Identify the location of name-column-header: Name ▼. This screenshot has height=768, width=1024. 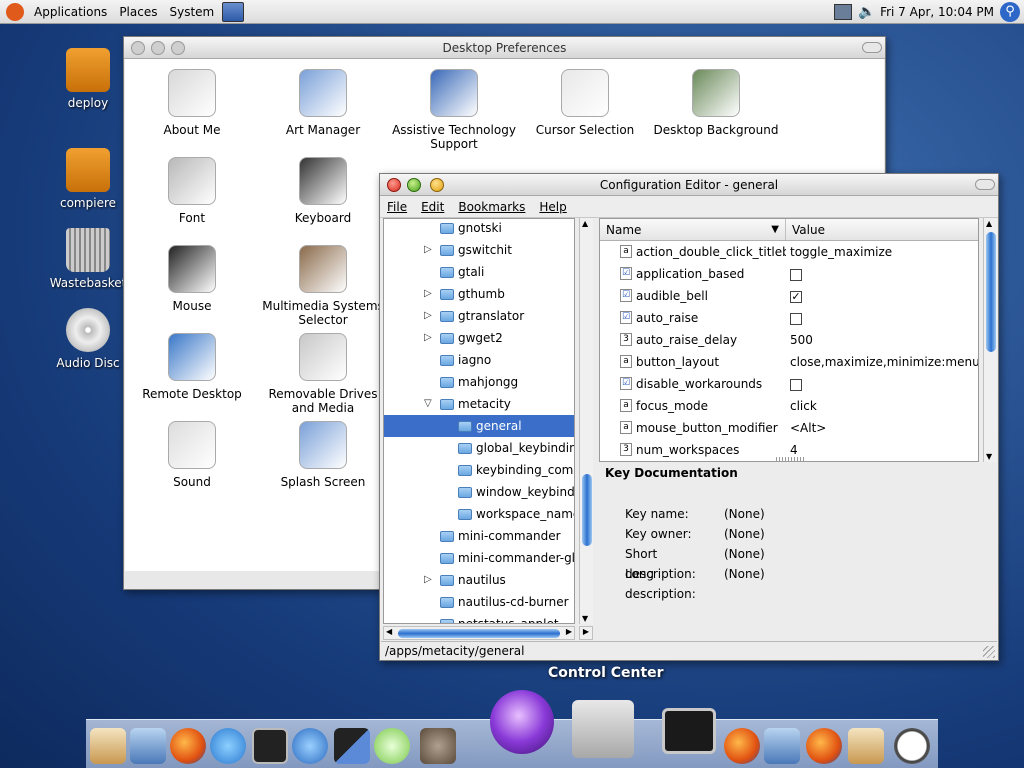
(693, 229).